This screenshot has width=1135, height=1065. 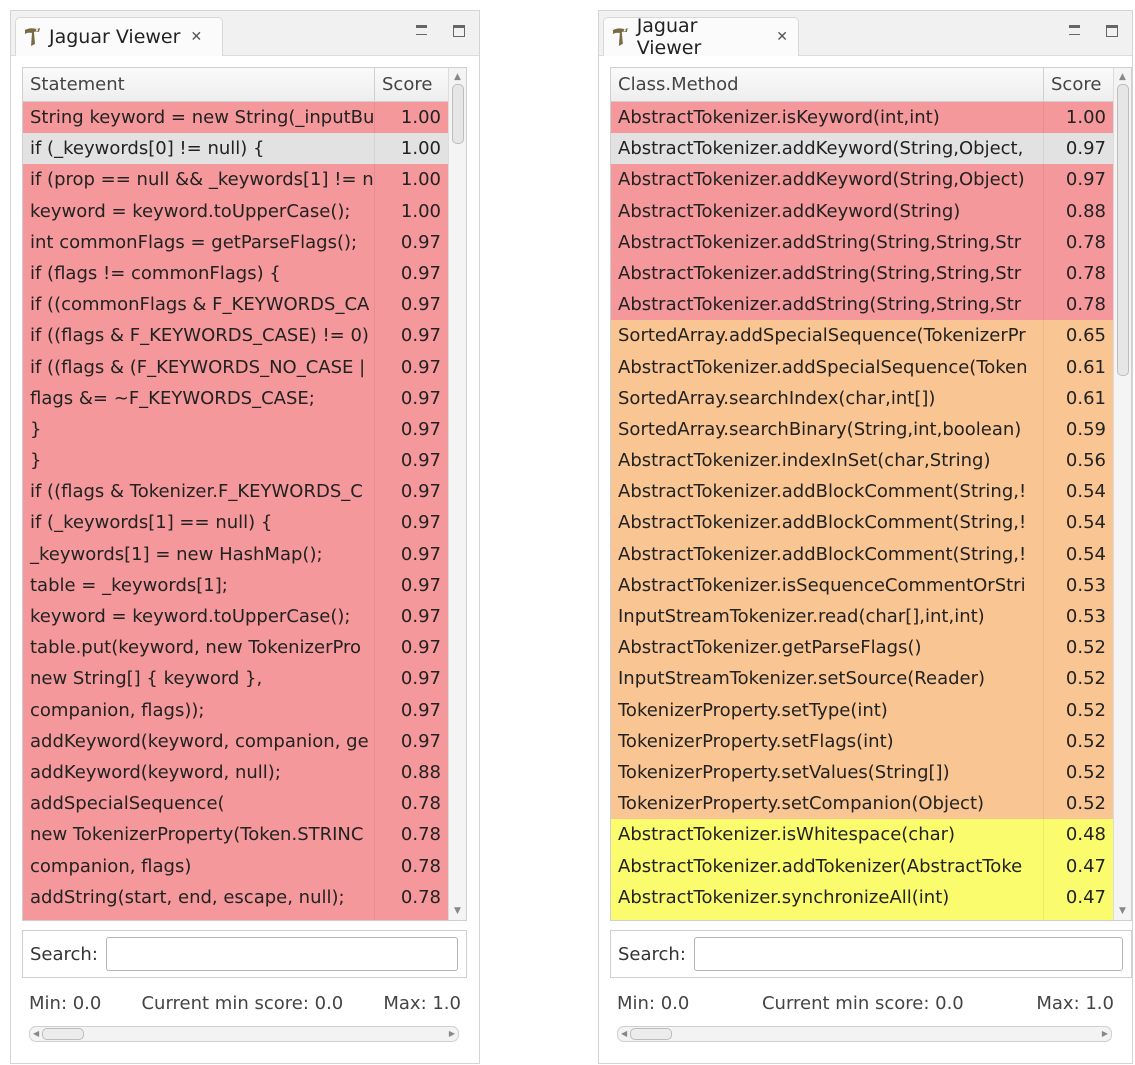 What do you see at coordinates (244, 741) in the screenshot?
I see `table-row: addKeyword(keyword, companion, ge 0.97` at bounding box center [244, 741].